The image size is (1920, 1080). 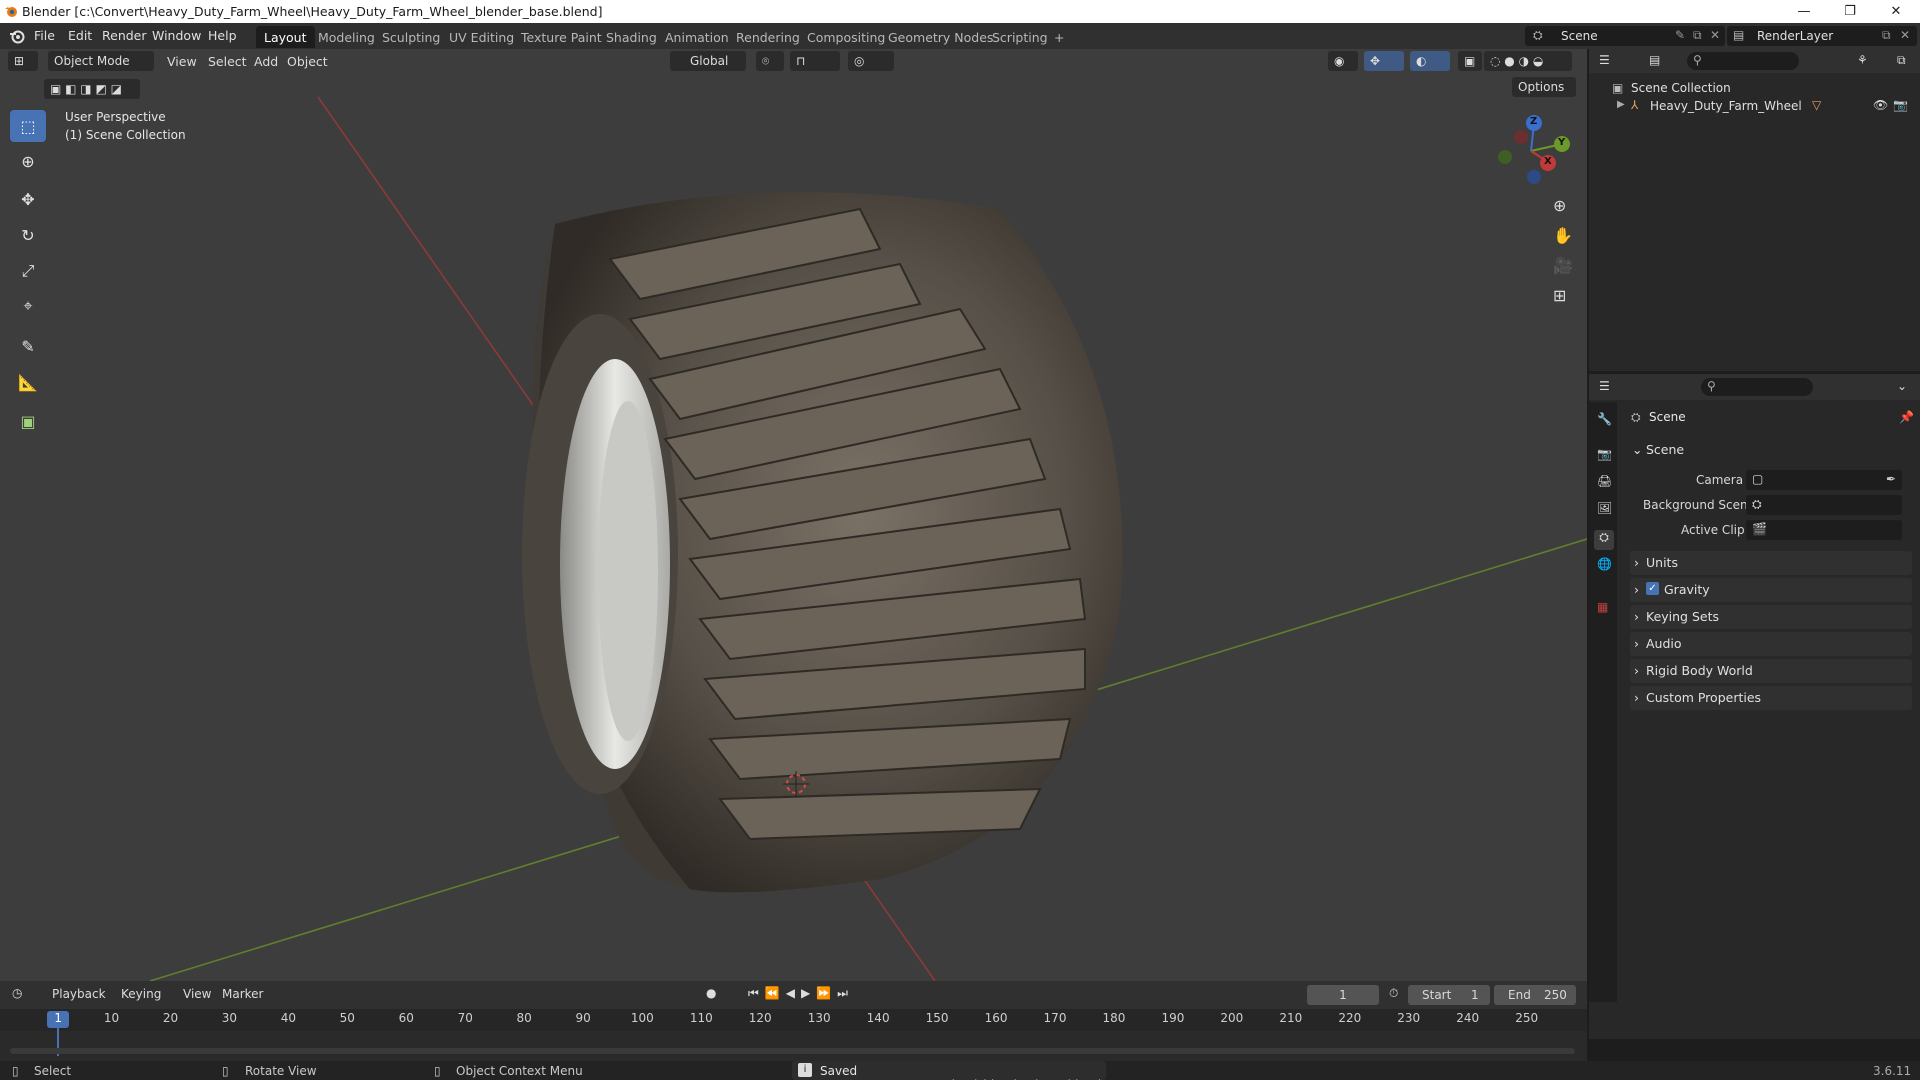 What do you see at coordinates (197, 994) in the screenshot?
I see `menu-timeline-view: View` at bounding box center [197, 994].